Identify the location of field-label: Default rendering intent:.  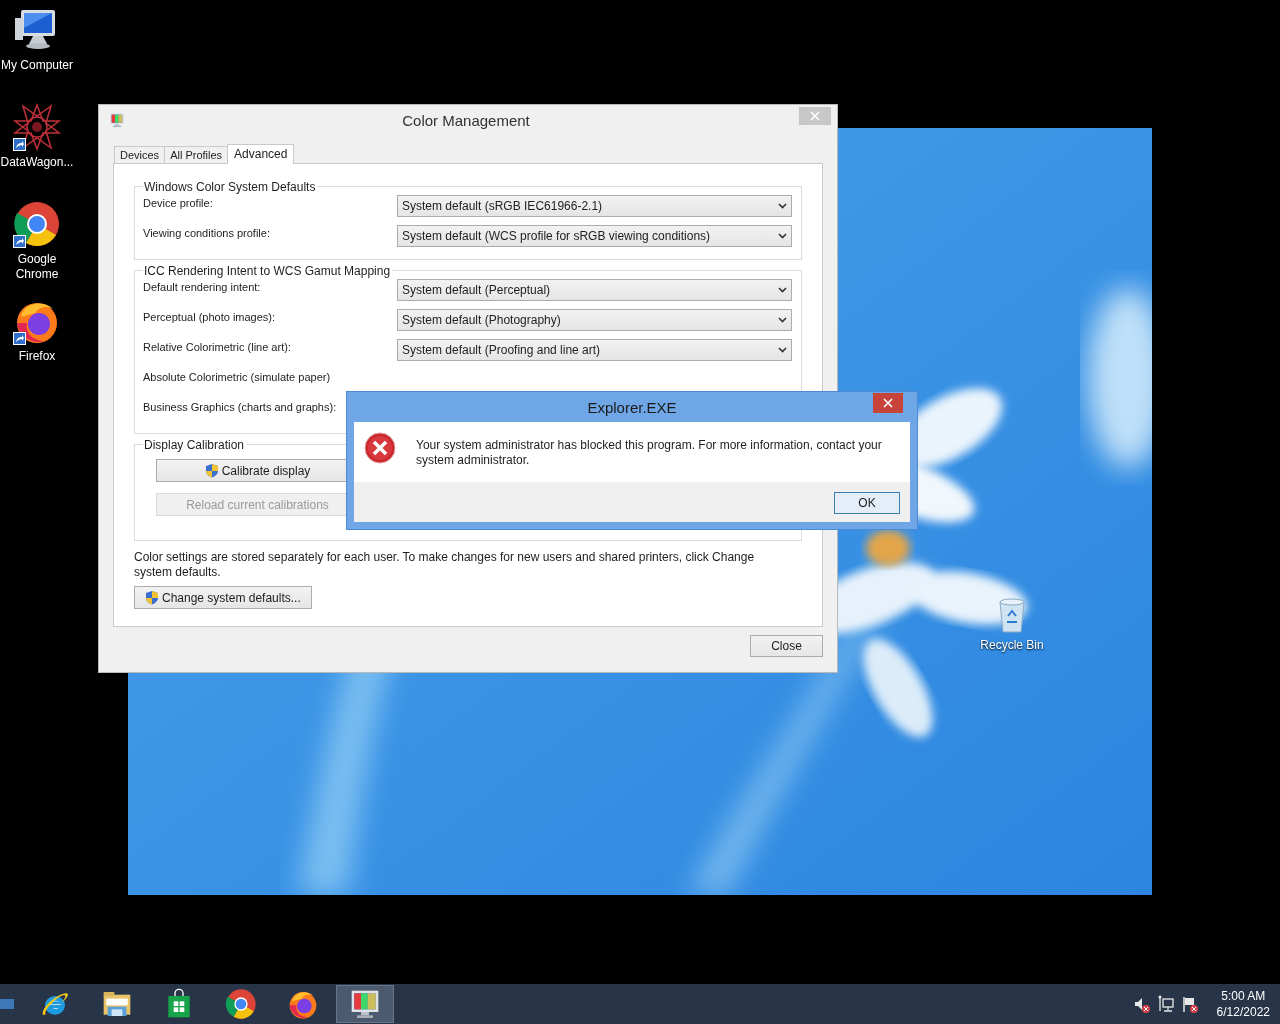
(202, 287).